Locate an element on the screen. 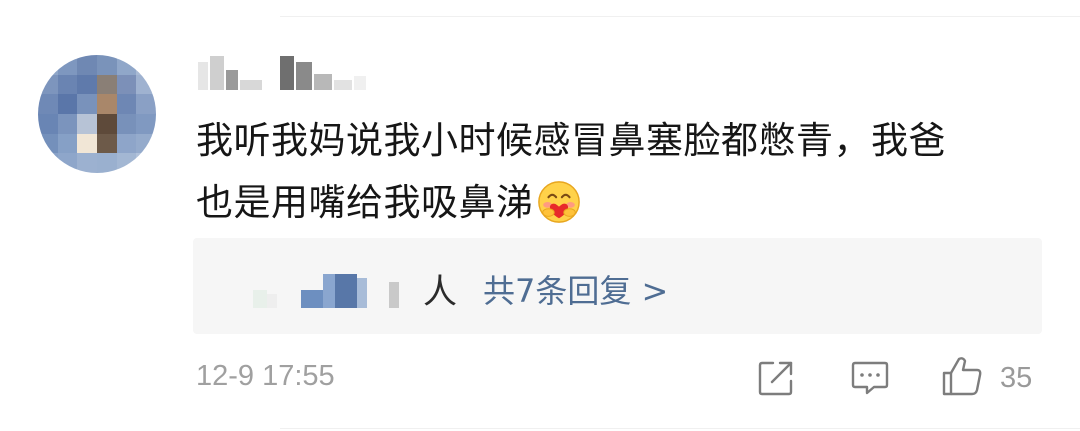 Image resolution: width=1080 pixels, height=431 pixels. reply-names-blurred is located at coordinates (326, 291).